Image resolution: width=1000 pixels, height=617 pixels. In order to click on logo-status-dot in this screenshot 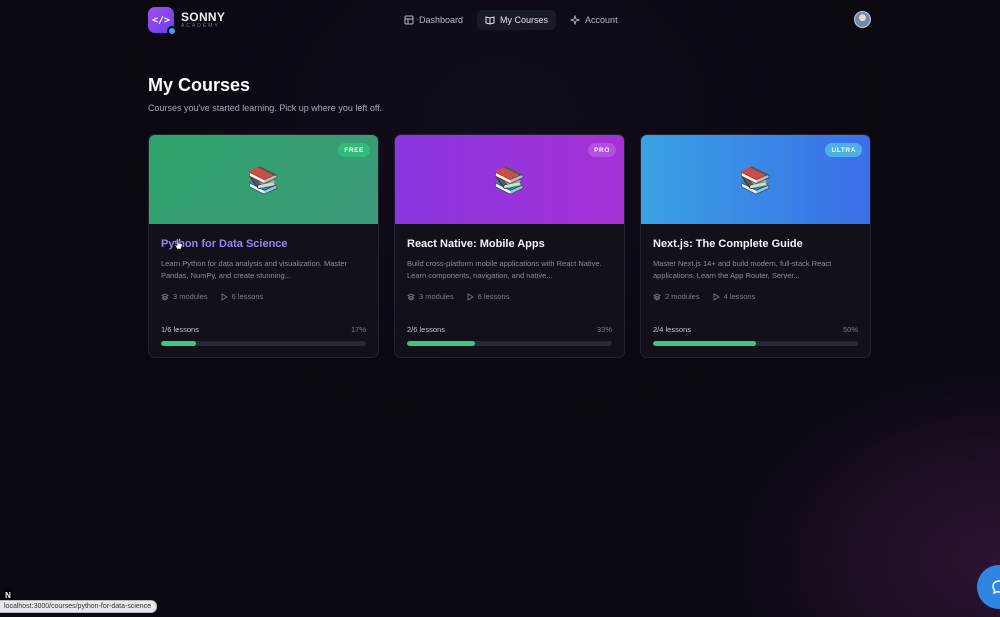, I will do `click(172, 31)`.